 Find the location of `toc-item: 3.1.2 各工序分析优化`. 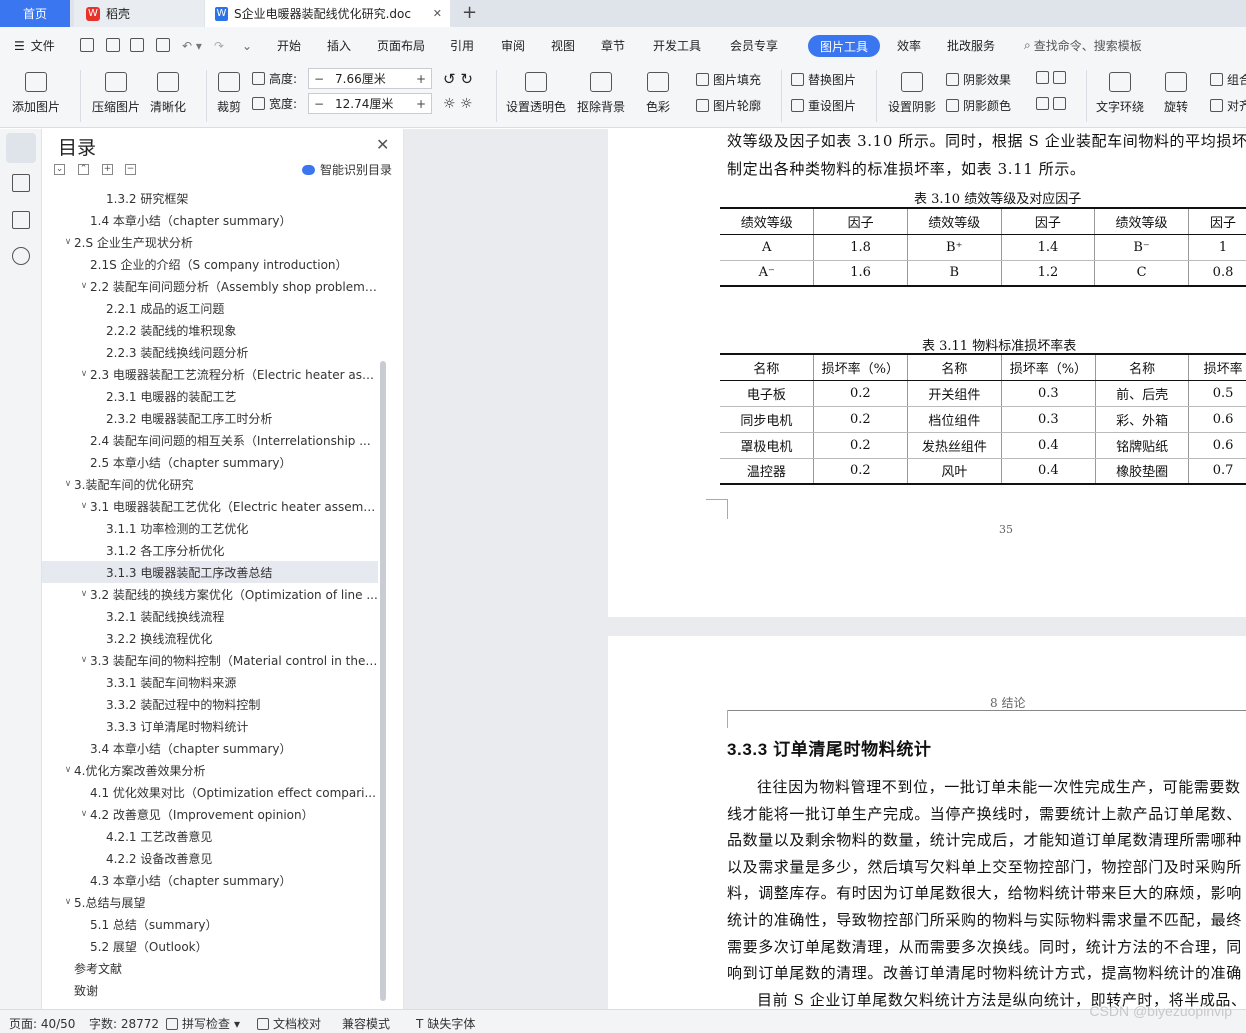

toc-item: 3.1.2 各工序分析优化 is located at coordinates (210, 550).